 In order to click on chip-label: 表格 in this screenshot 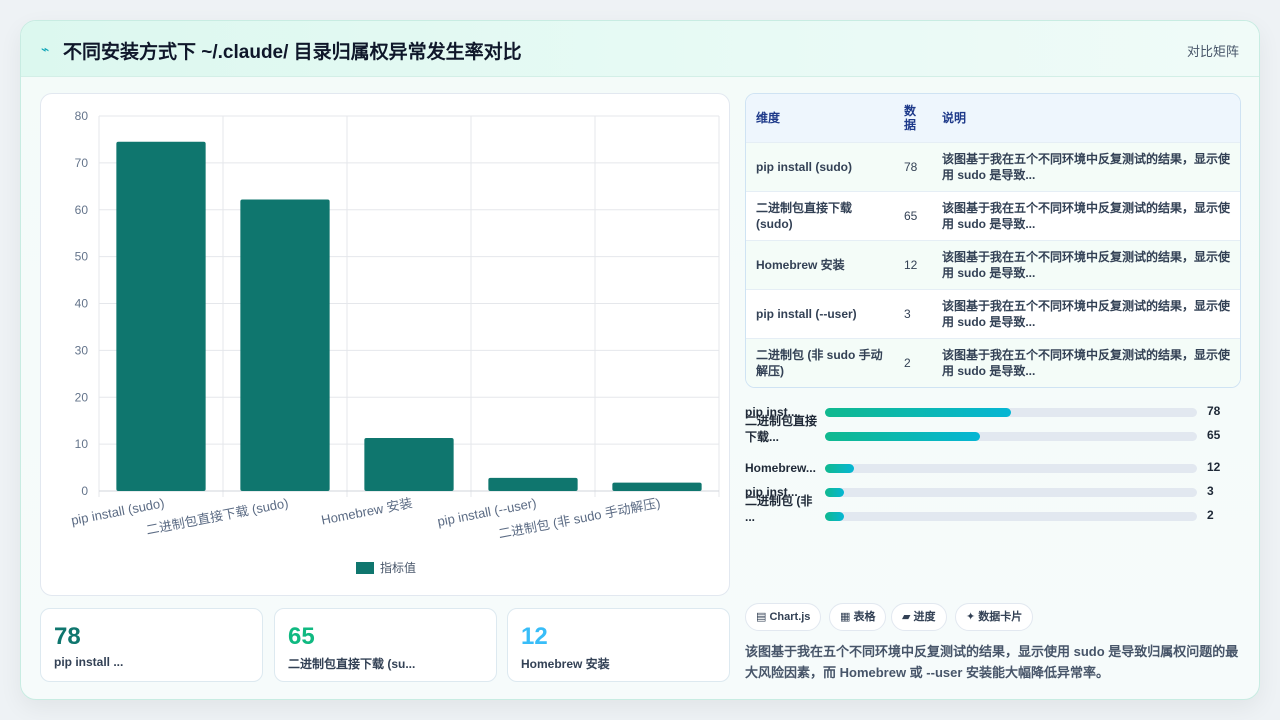, I will do `click(864, 617)`.